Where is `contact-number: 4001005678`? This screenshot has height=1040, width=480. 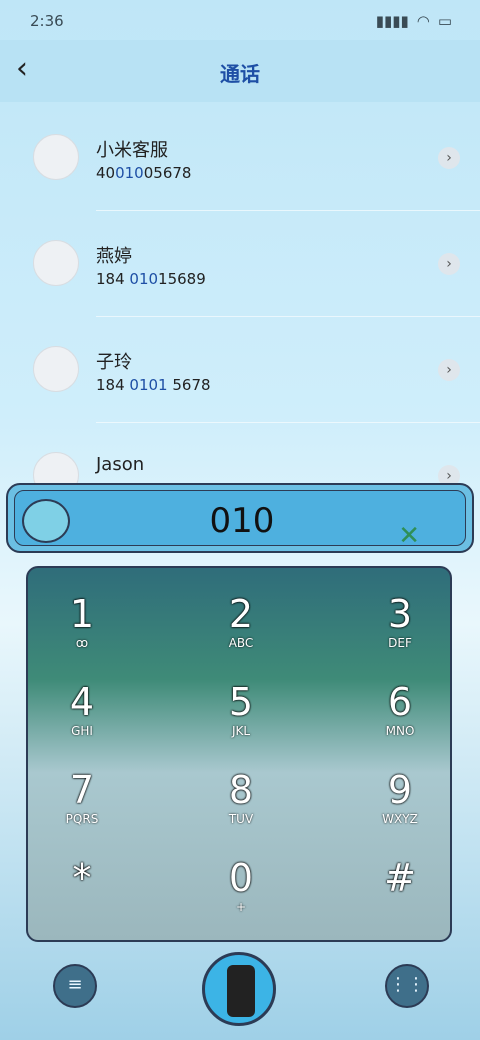 contact-number: 4001005678 is located at coordinates (144, 173).